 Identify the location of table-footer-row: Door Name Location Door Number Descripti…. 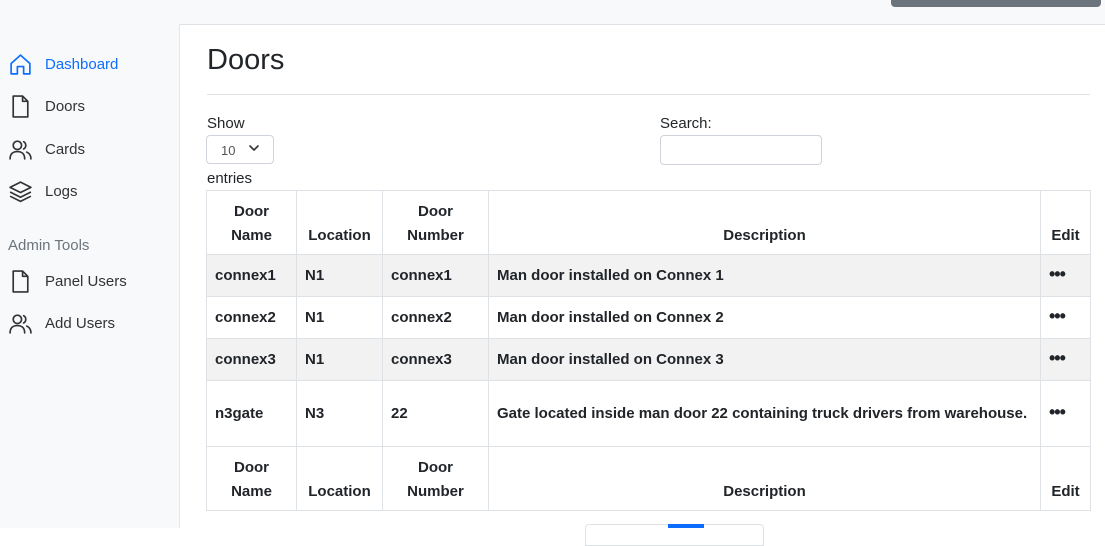
(648, 478).